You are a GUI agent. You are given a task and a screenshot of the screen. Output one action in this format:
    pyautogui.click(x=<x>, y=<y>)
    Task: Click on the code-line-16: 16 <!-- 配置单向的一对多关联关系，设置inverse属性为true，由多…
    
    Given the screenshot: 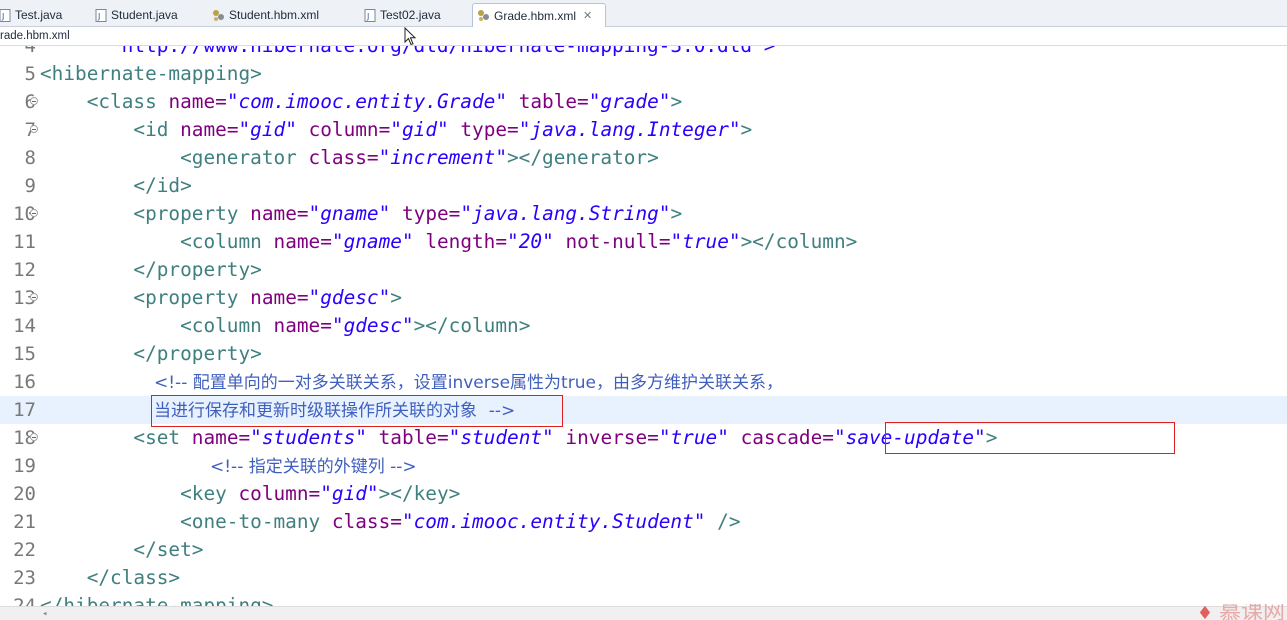 What is the action you would take?
    pyautogui.click(x=643, y=382)
    